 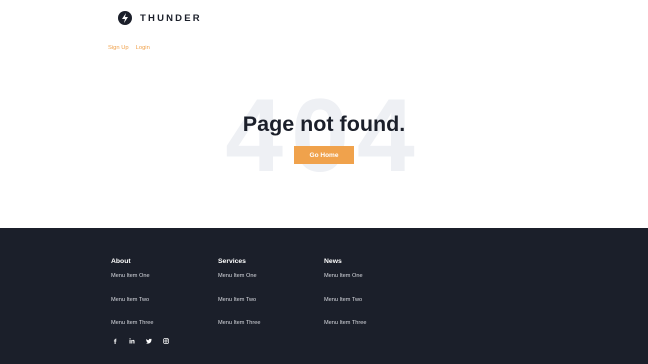 What do you see at coordinates (121, 261) in the screenshot?
I see `footer-column-title: About` at bounding box center [121, 261].